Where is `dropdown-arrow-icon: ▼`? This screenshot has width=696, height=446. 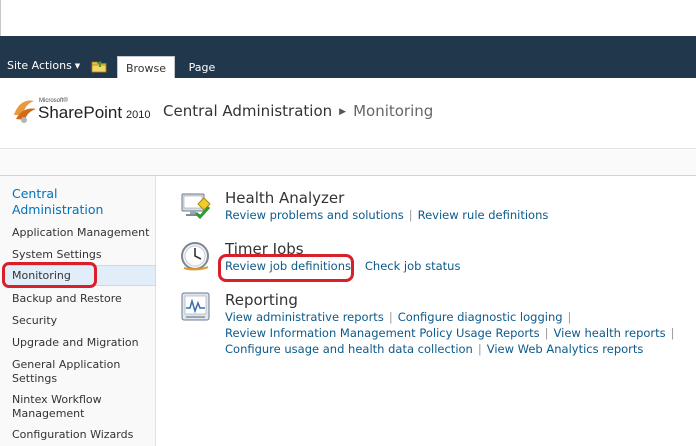 dropdown-arrow-icon: ▼ is located at coordinates (77, 66).